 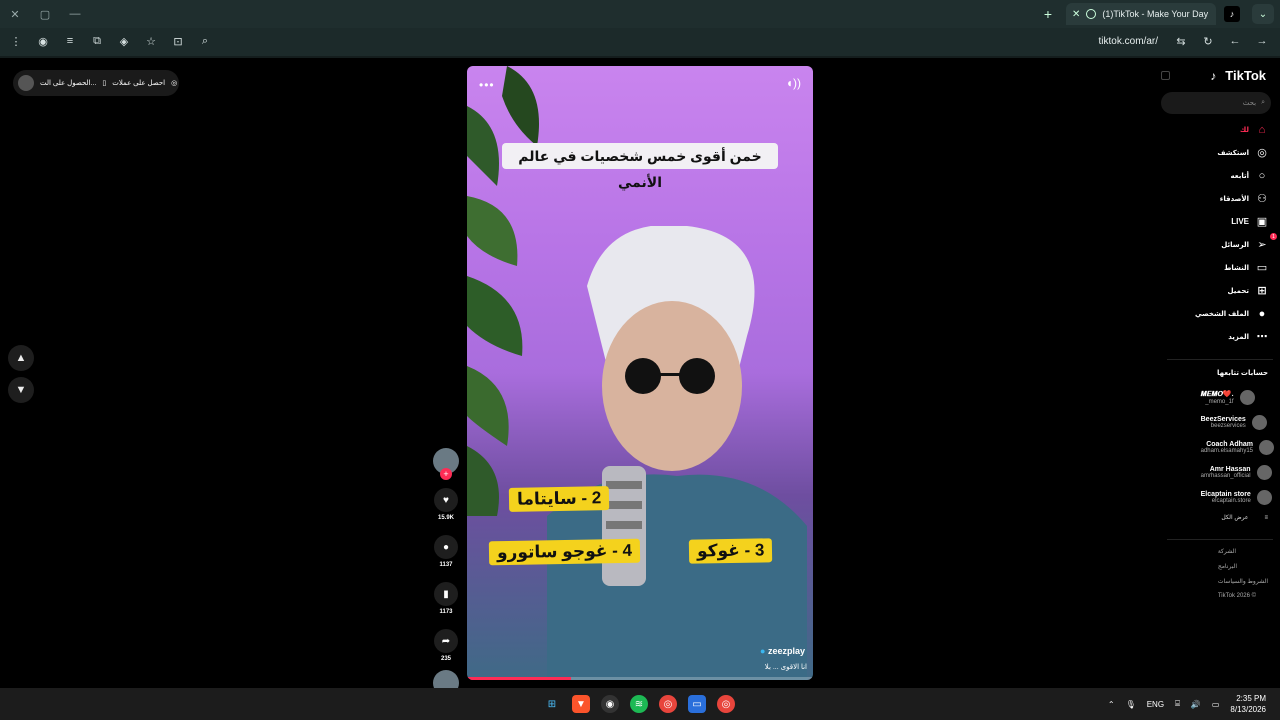 What do you see at coordinates (1237, 596) in the screenshot?
I see `footer-link: © 2026 TikTok` at bounding box center [1237, 596].